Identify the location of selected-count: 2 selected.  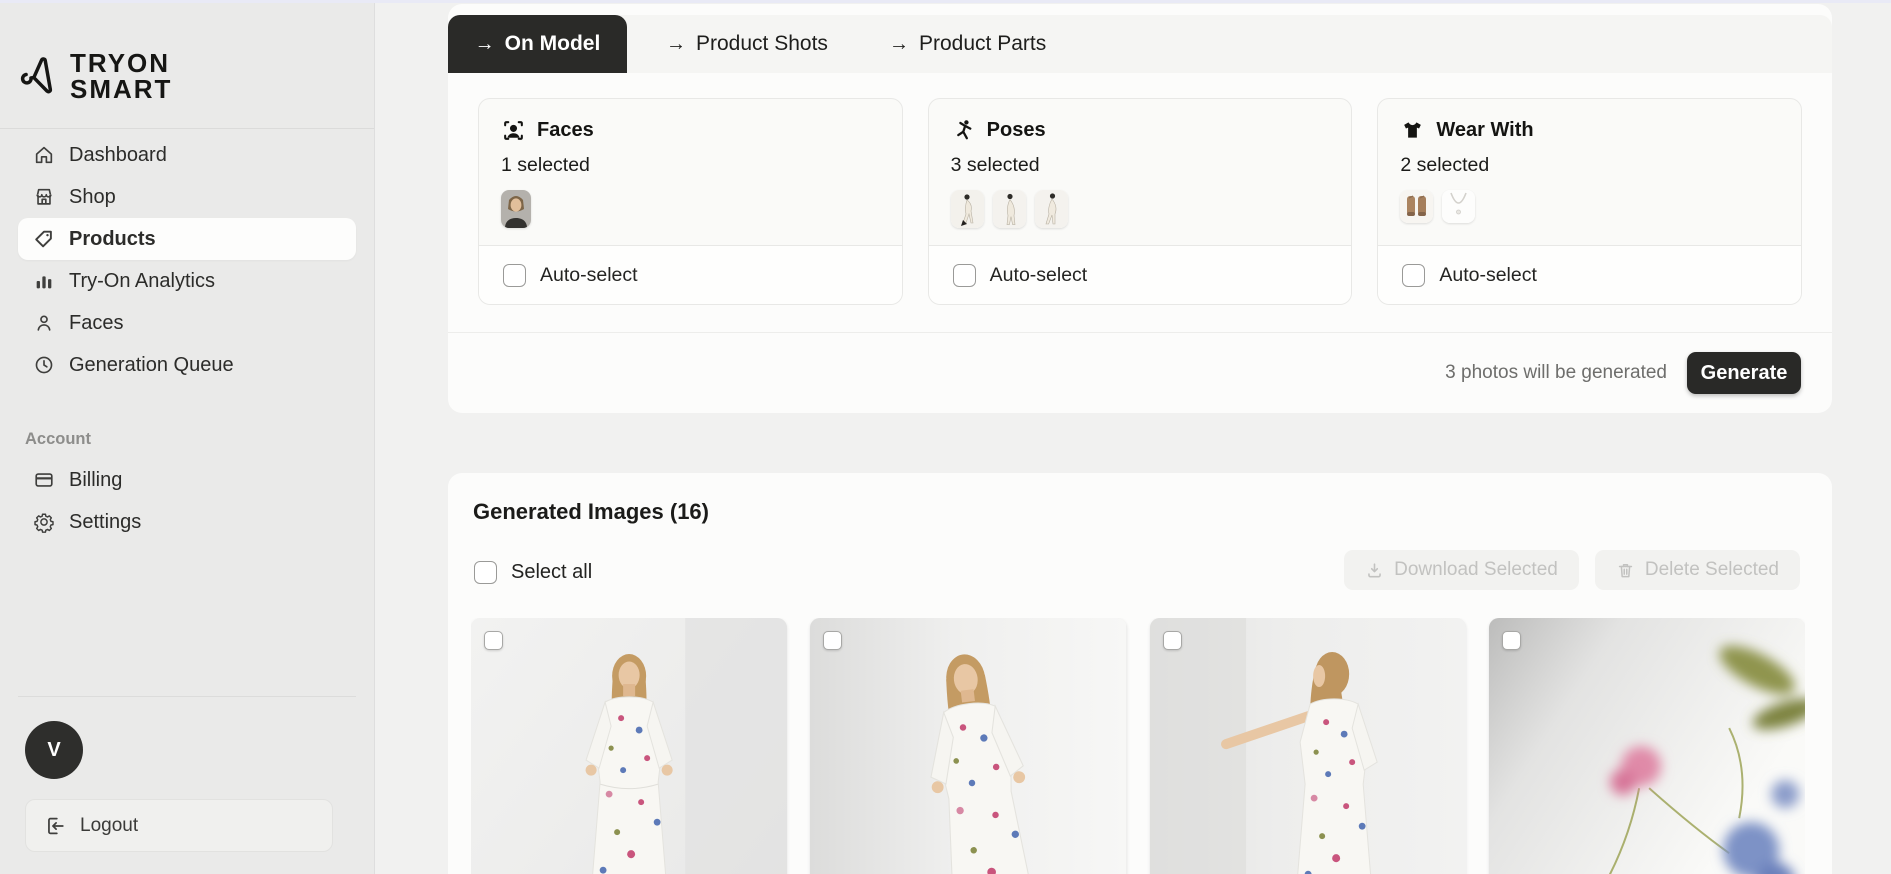
(1445, 165).